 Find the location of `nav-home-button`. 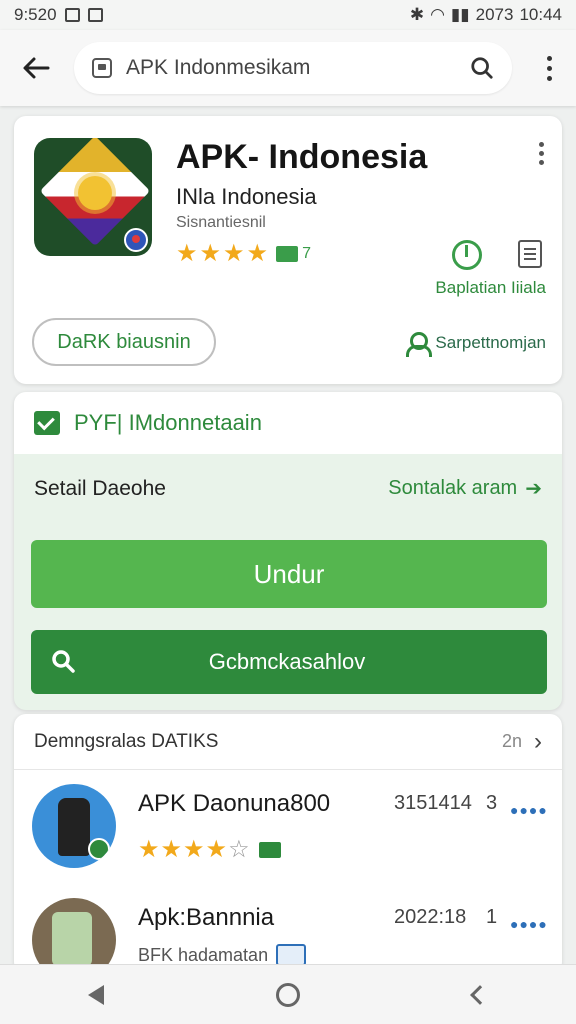

nav-home-button is located at coordinates (288, 995).